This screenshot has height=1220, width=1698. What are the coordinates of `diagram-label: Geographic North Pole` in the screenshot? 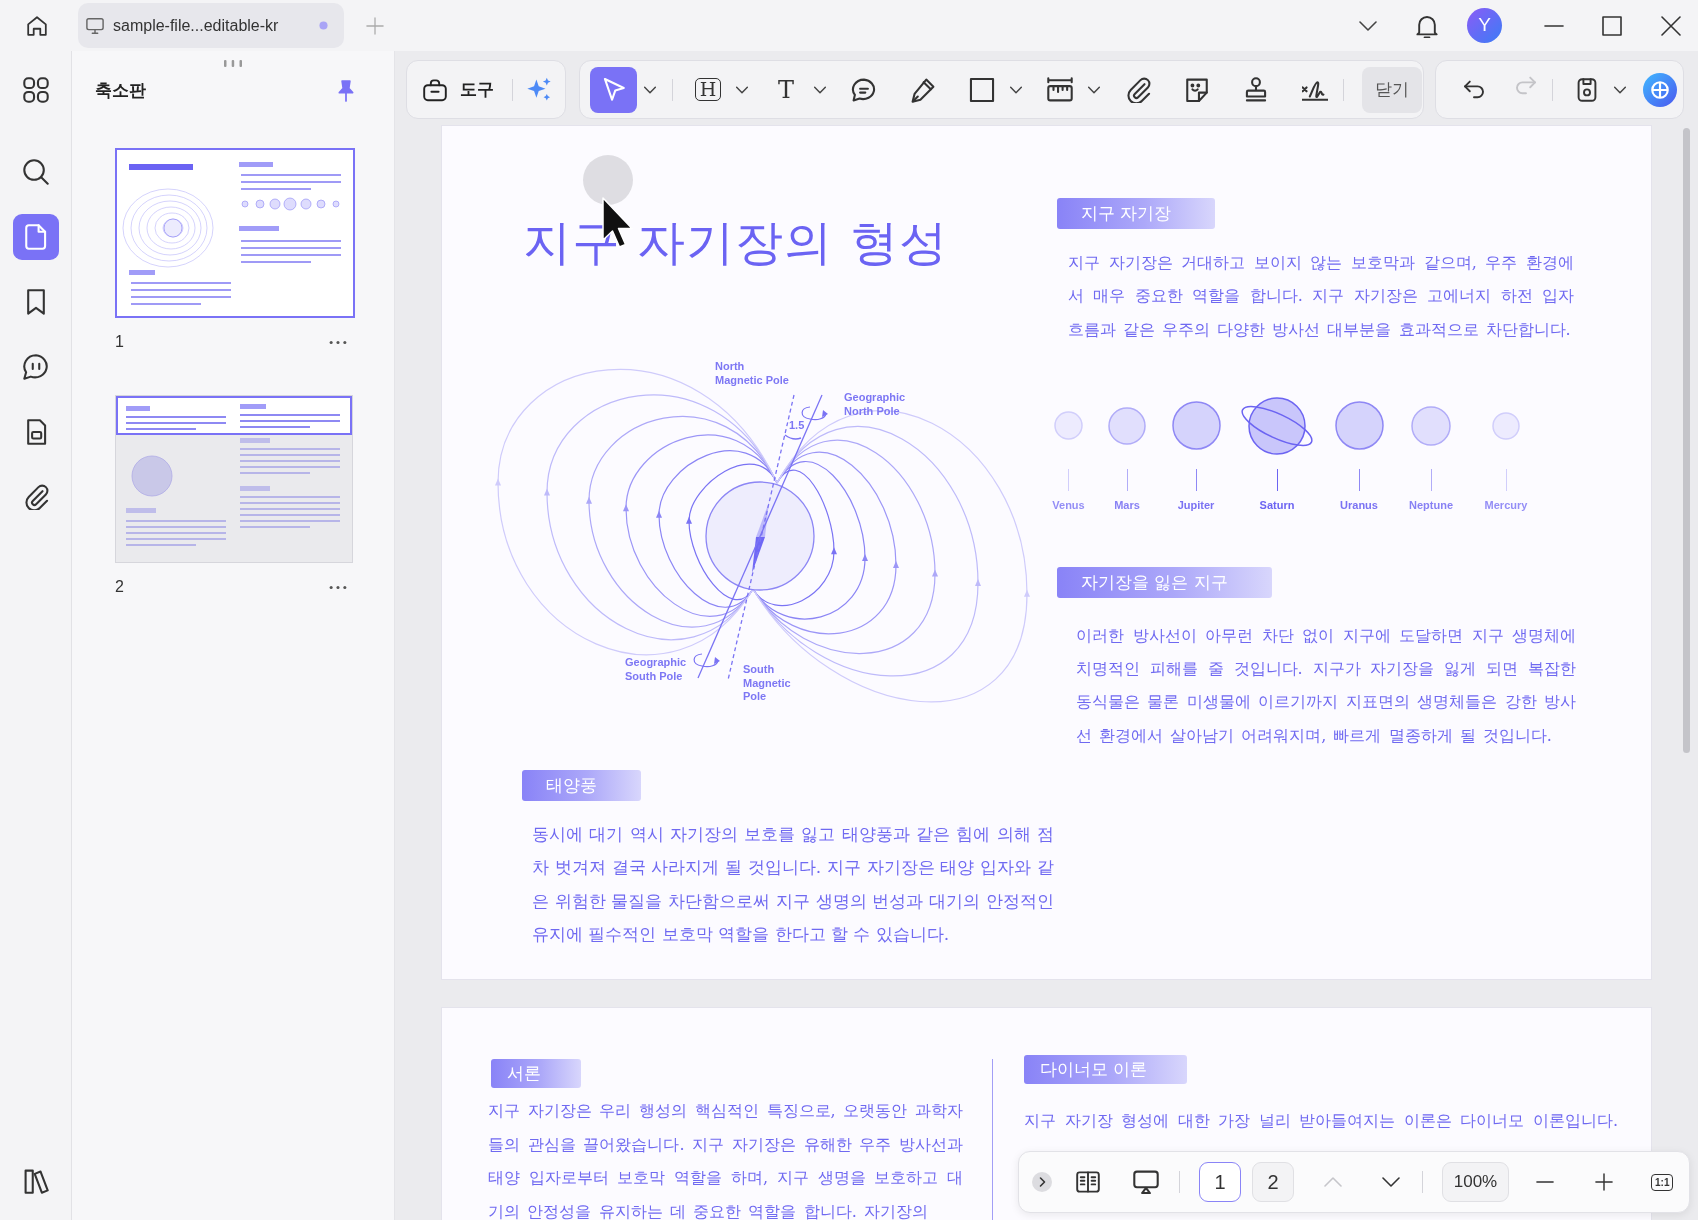 It's located at (875, 404).